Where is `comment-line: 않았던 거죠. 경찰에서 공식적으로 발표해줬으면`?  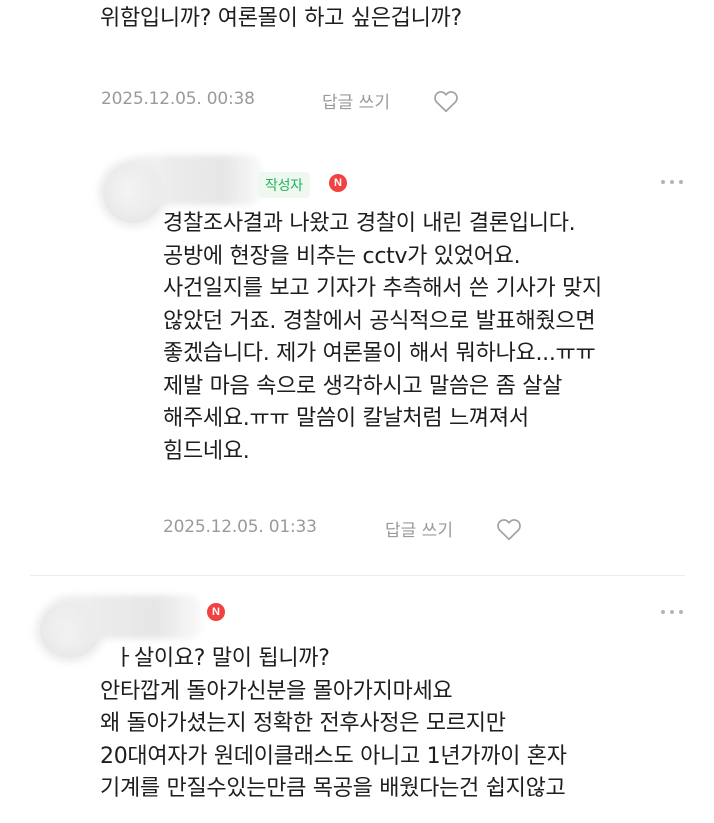 comment-line: 않았던 거죠. 경찰에서 공식적으로 발표해줬으면 is located at coordinates (379, 321).